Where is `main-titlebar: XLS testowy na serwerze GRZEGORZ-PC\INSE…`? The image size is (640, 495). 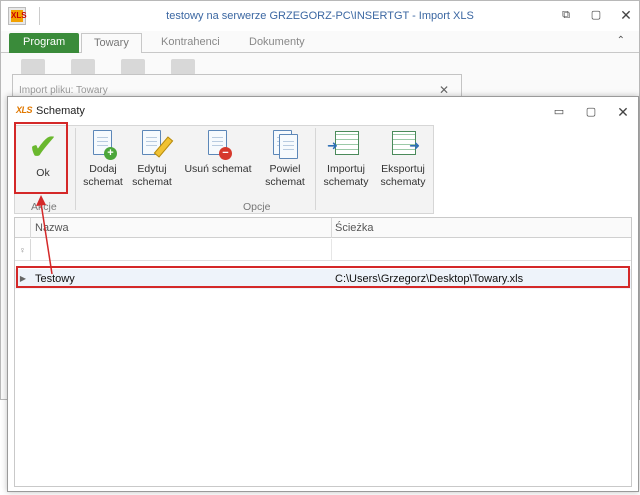
main-titlebar: XLS testowy na serwerze GRZEGORZ-PC\INSE… is located at coordinates (320, 16).